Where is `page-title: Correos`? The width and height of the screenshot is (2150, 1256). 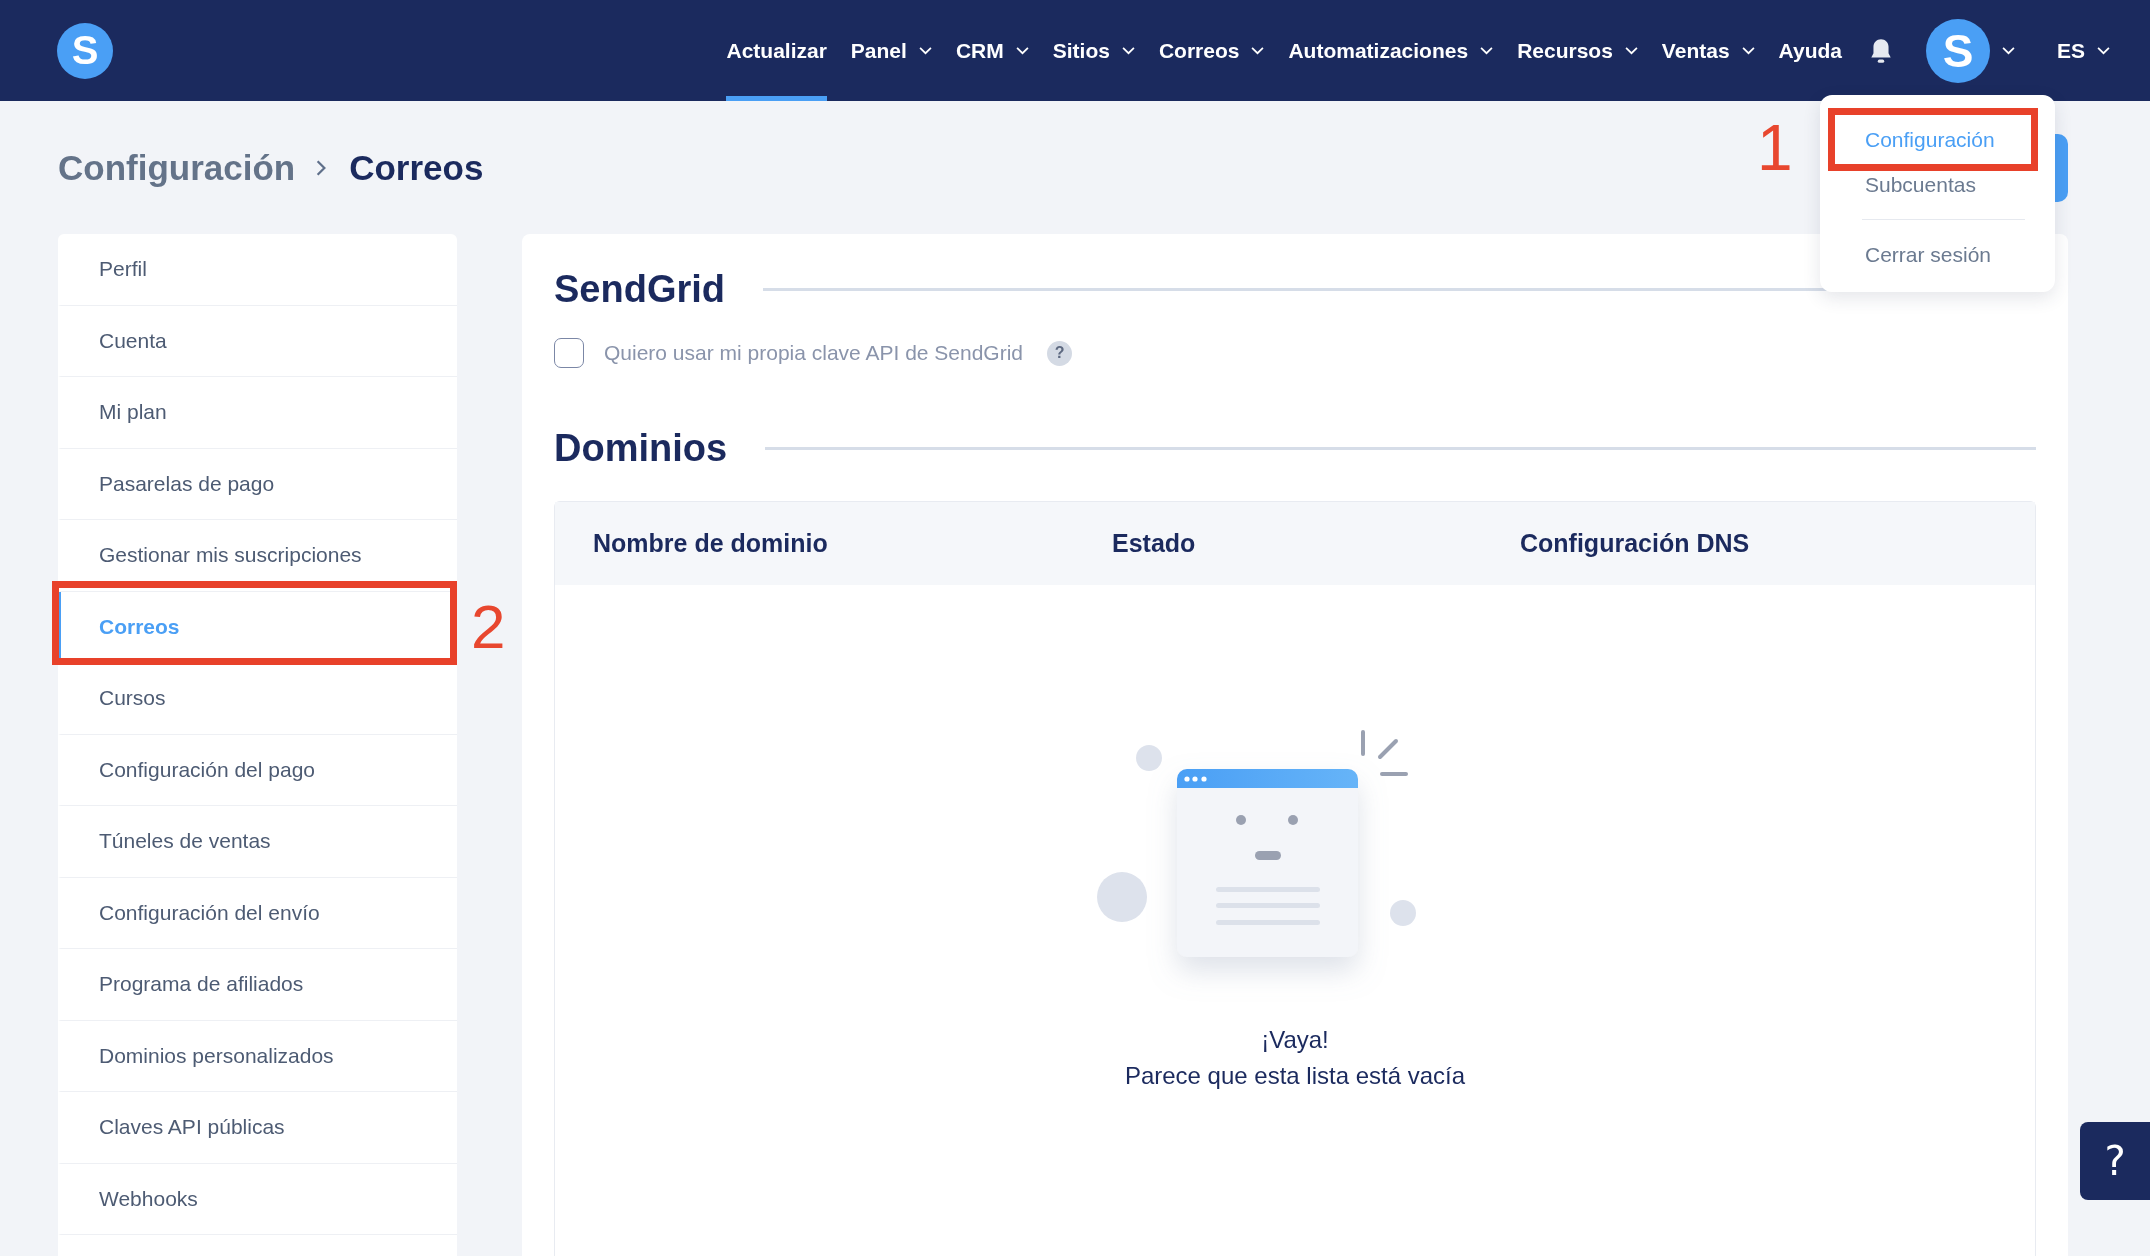
page-title: Correos is located at coordinates (416, 168).